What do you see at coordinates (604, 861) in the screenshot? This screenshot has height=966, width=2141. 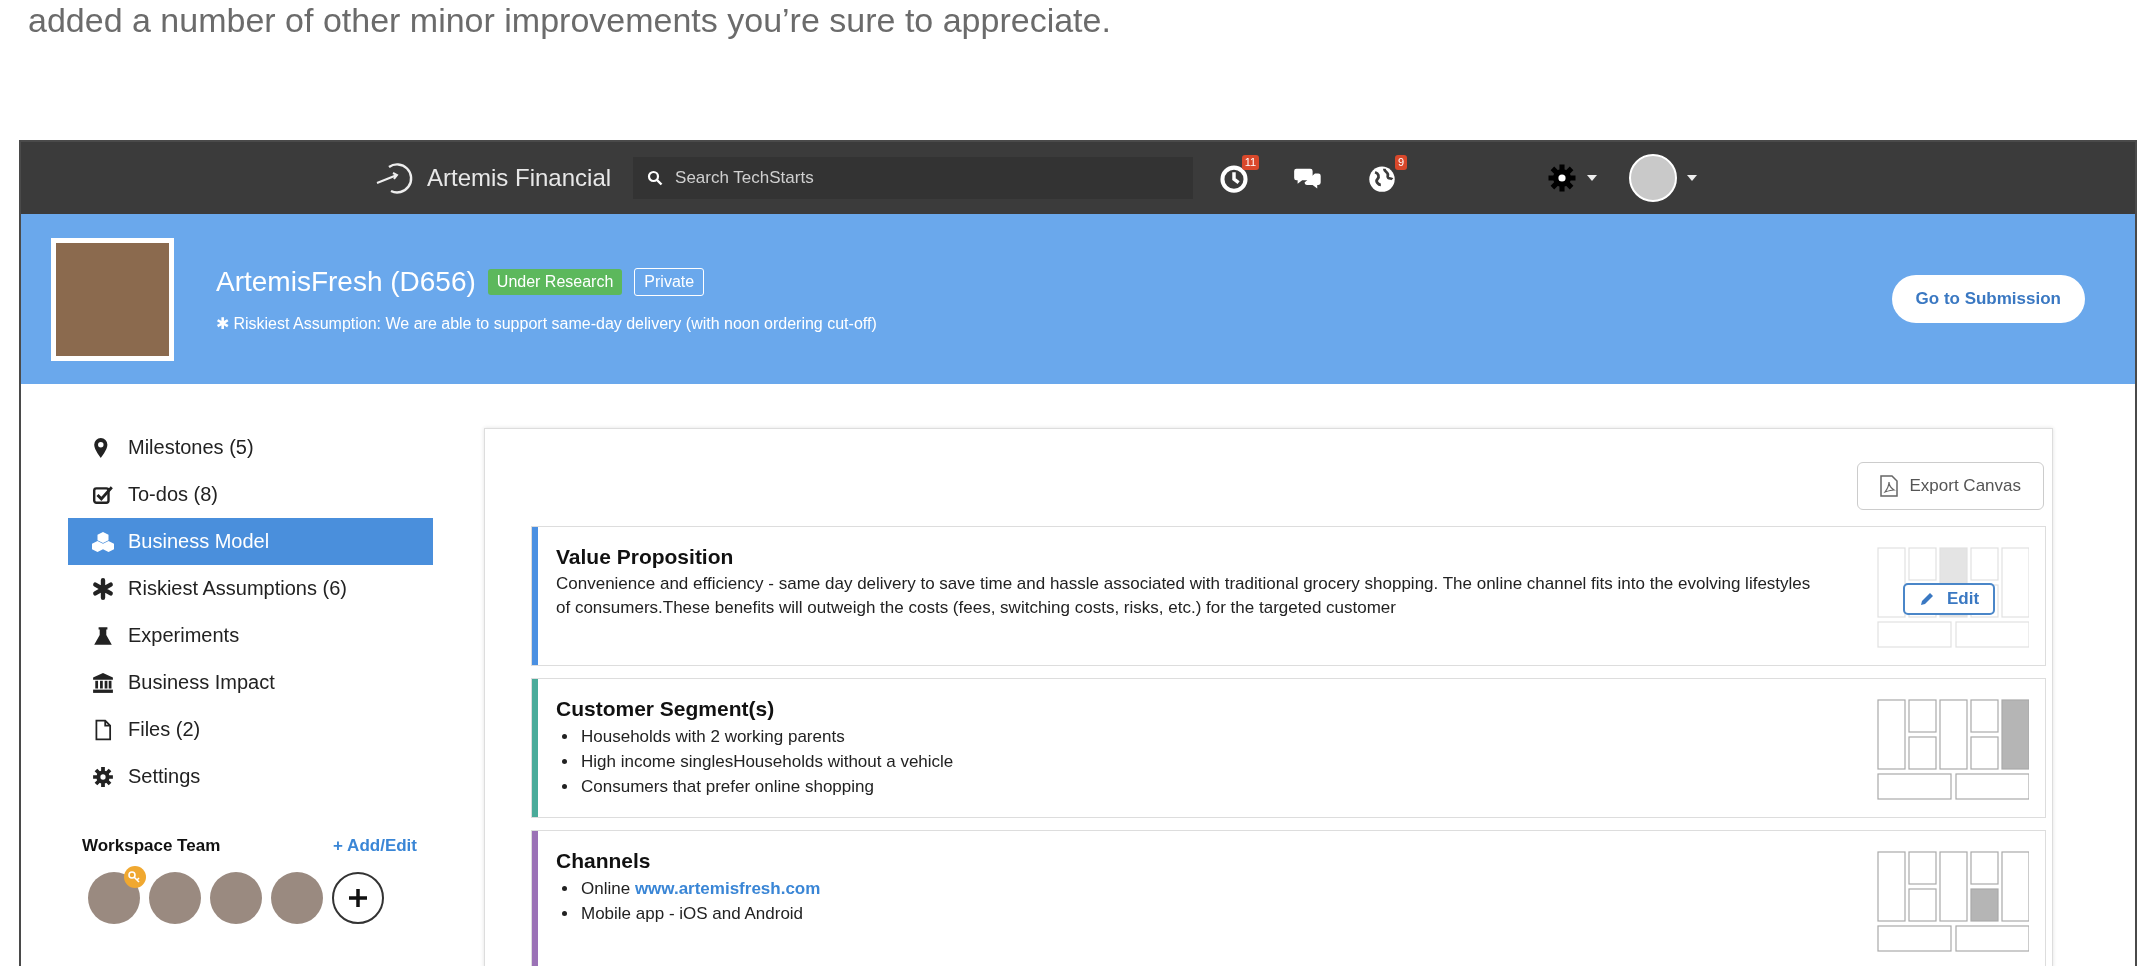 I see `card-title: Channels` at bounding box center [604, 861].